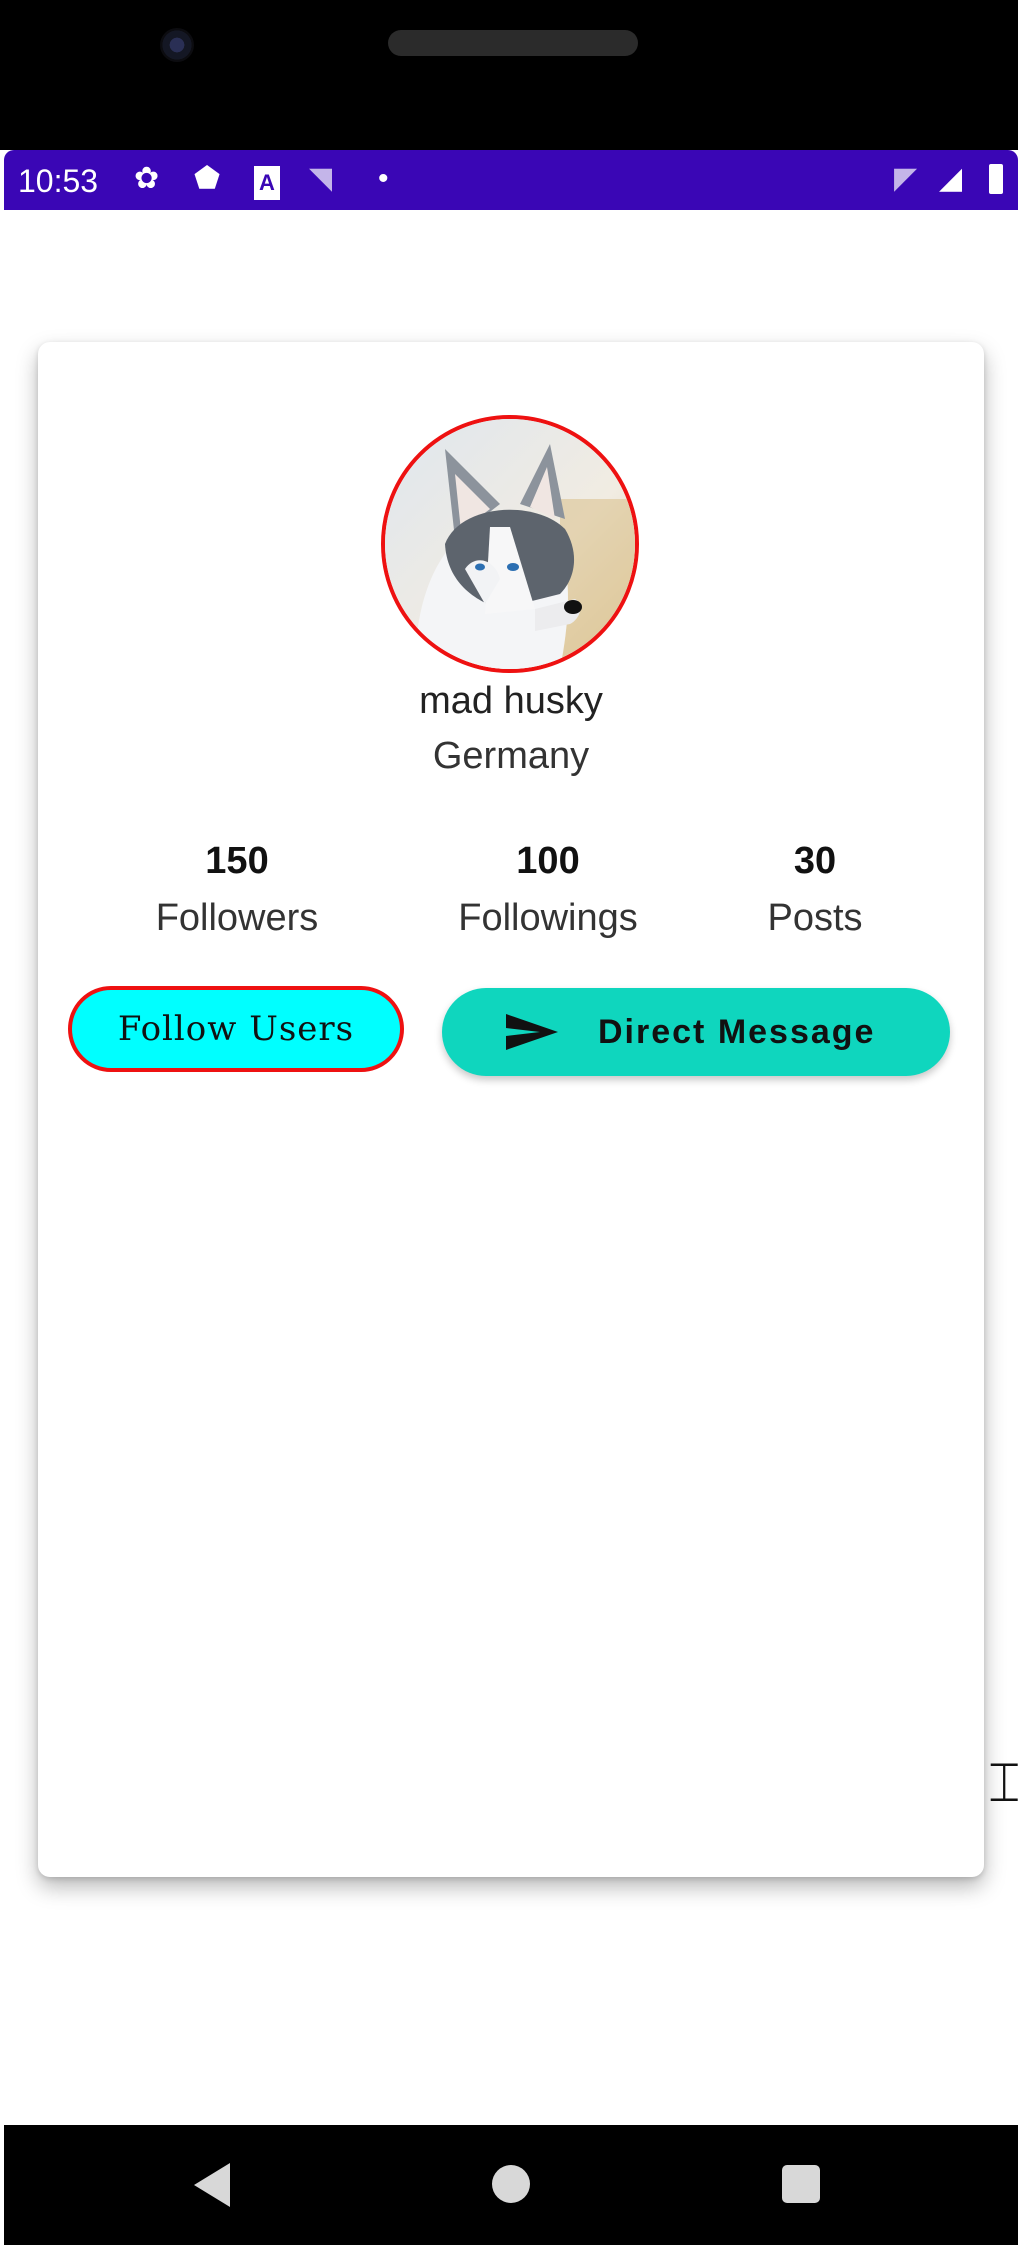 This screenshot has height=2245, width=1018. Describe the element at coordinates (237, 890) in the screenshot. I see `stat-followers: 150 Followers` at that location.